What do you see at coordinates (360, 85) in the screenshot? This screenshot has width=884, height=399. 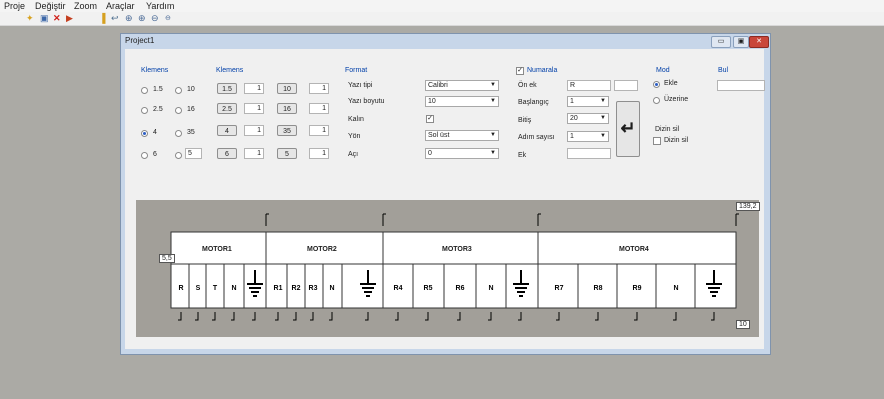 I see `font-label: Yazı tipi` at bounding box center [360, 85].